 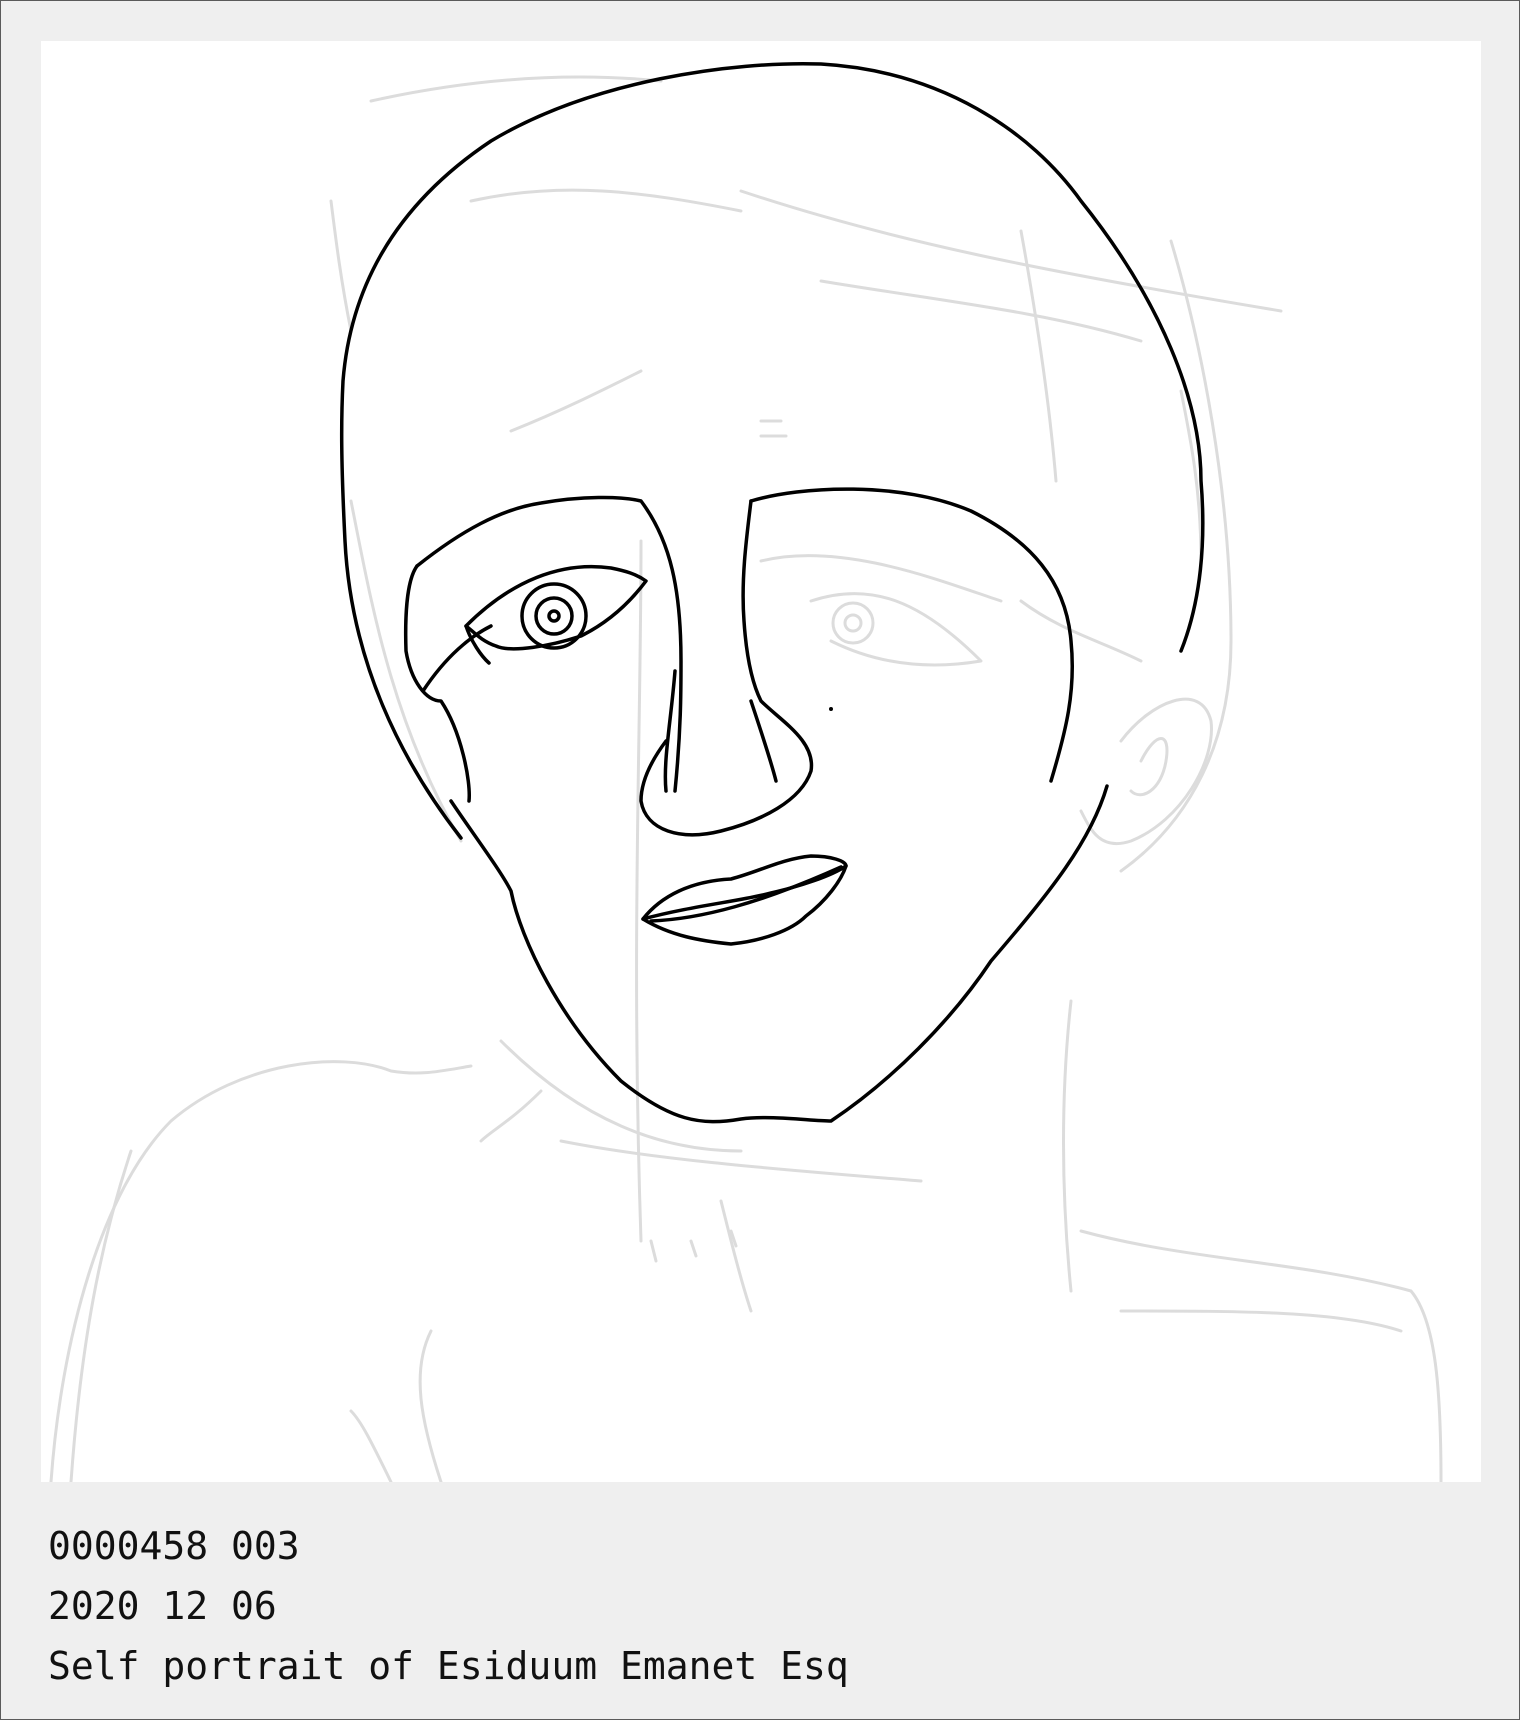 I want to click on sketch-dashes, so click(x=718, y=841).